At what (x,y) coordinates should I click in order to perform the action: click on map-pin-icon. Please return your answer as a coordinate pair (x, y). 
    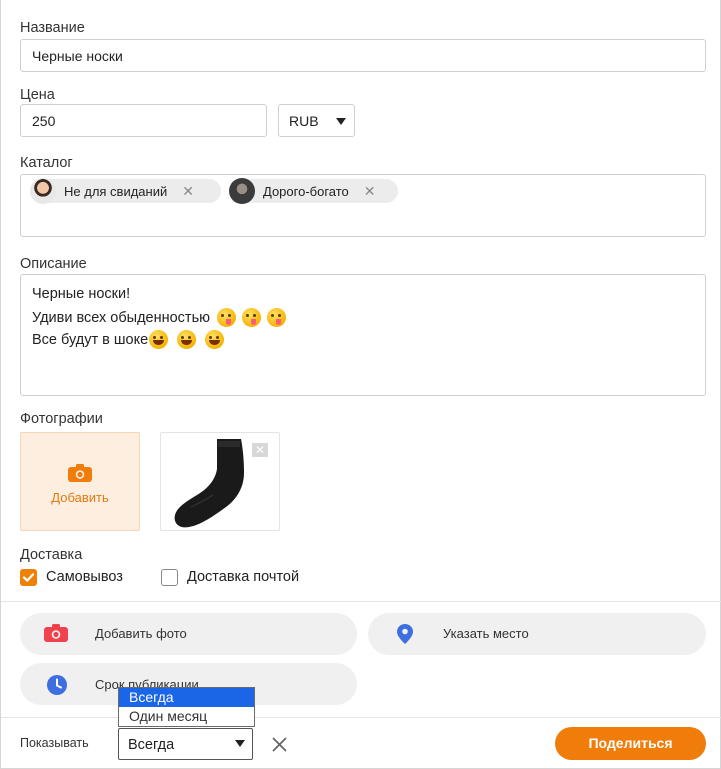
    Looking at the image, I should click on (405, 634).